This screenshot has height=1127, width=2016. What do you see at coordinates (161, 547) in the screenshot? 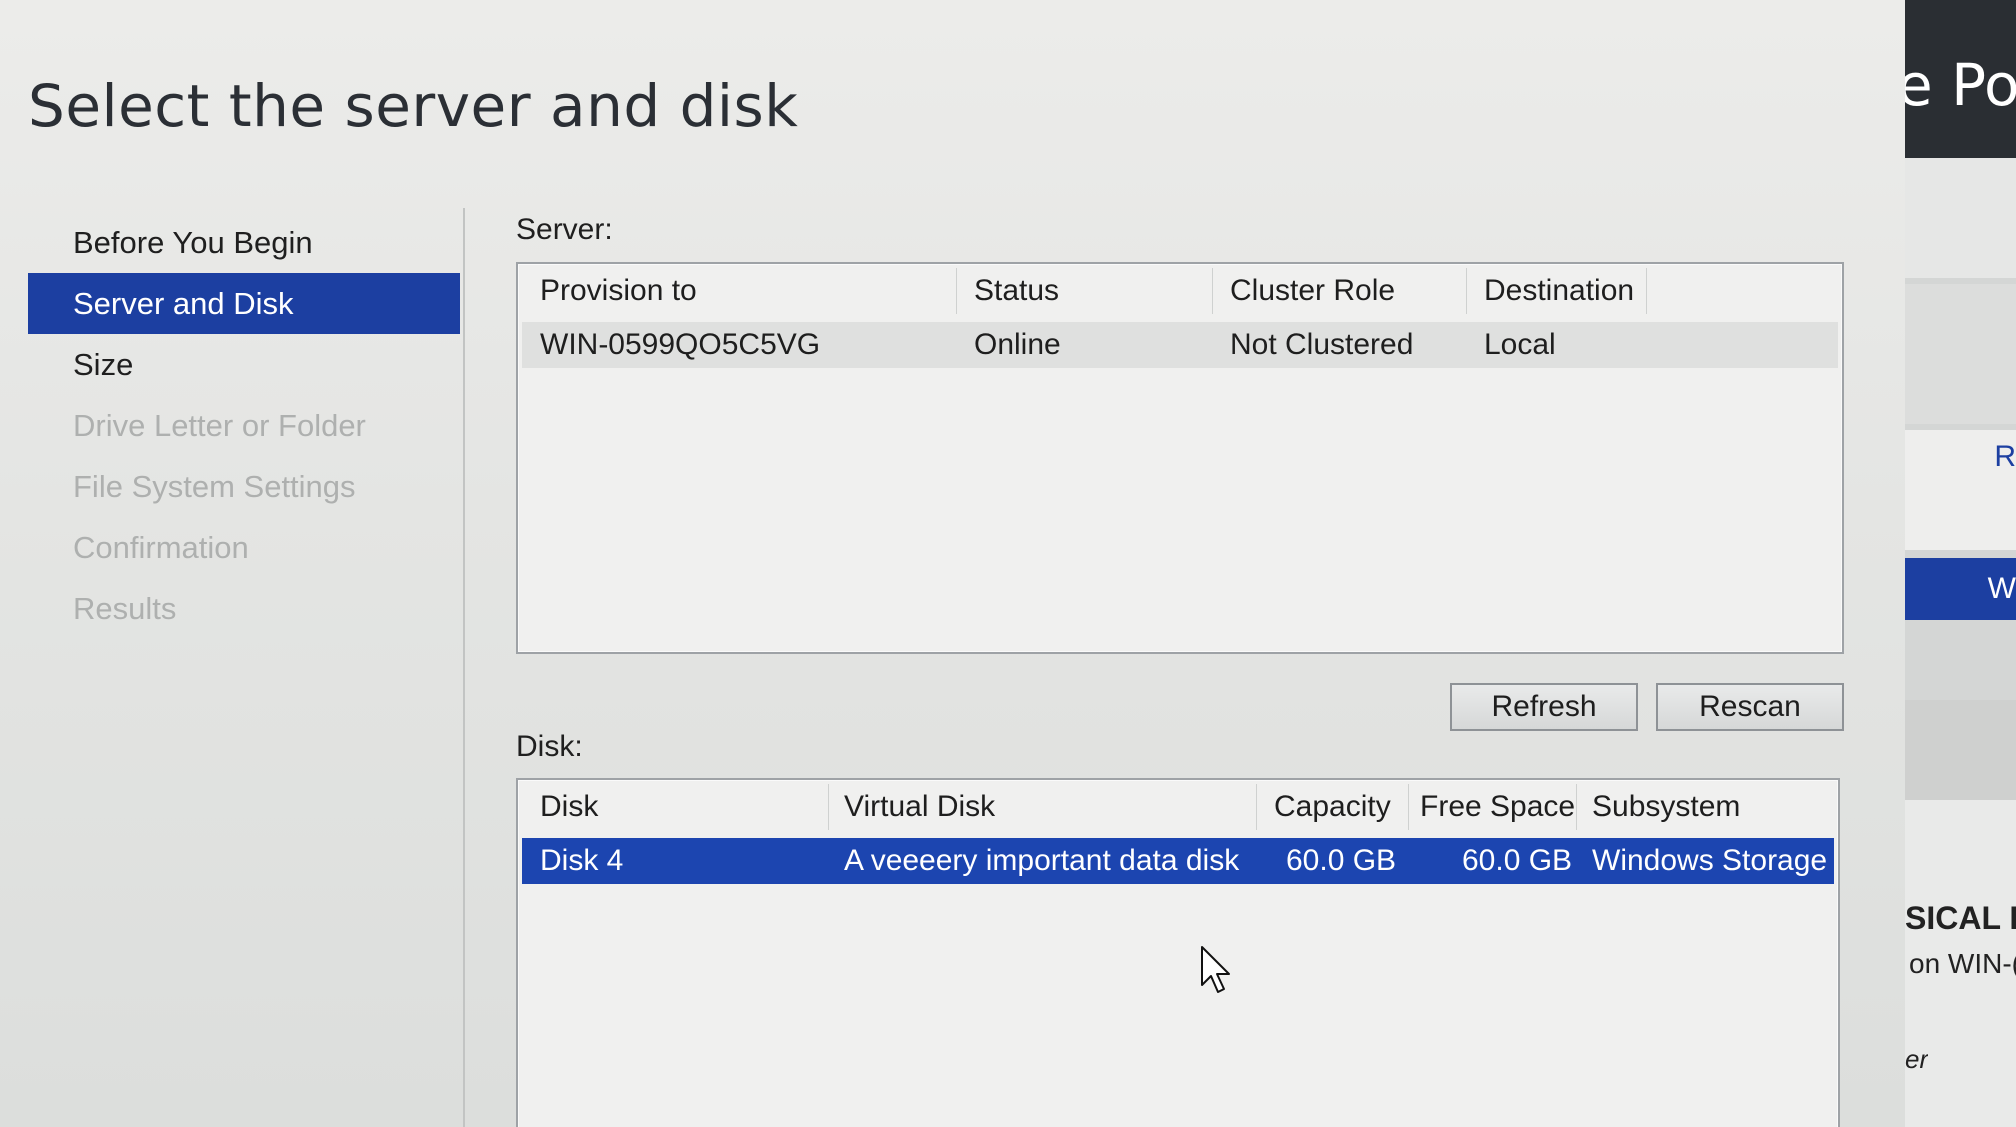
I see `nav-step-label: Confirmation` at bounding box center [161, 547].